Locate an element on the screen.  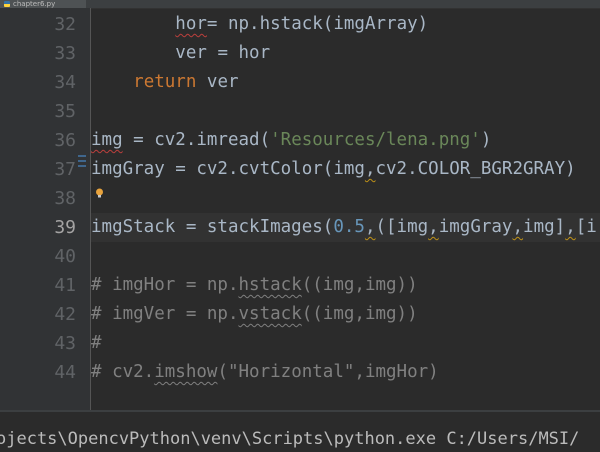
code-token: imgGray = cv2.cvtColor(img is located at coordinates (228, 169).